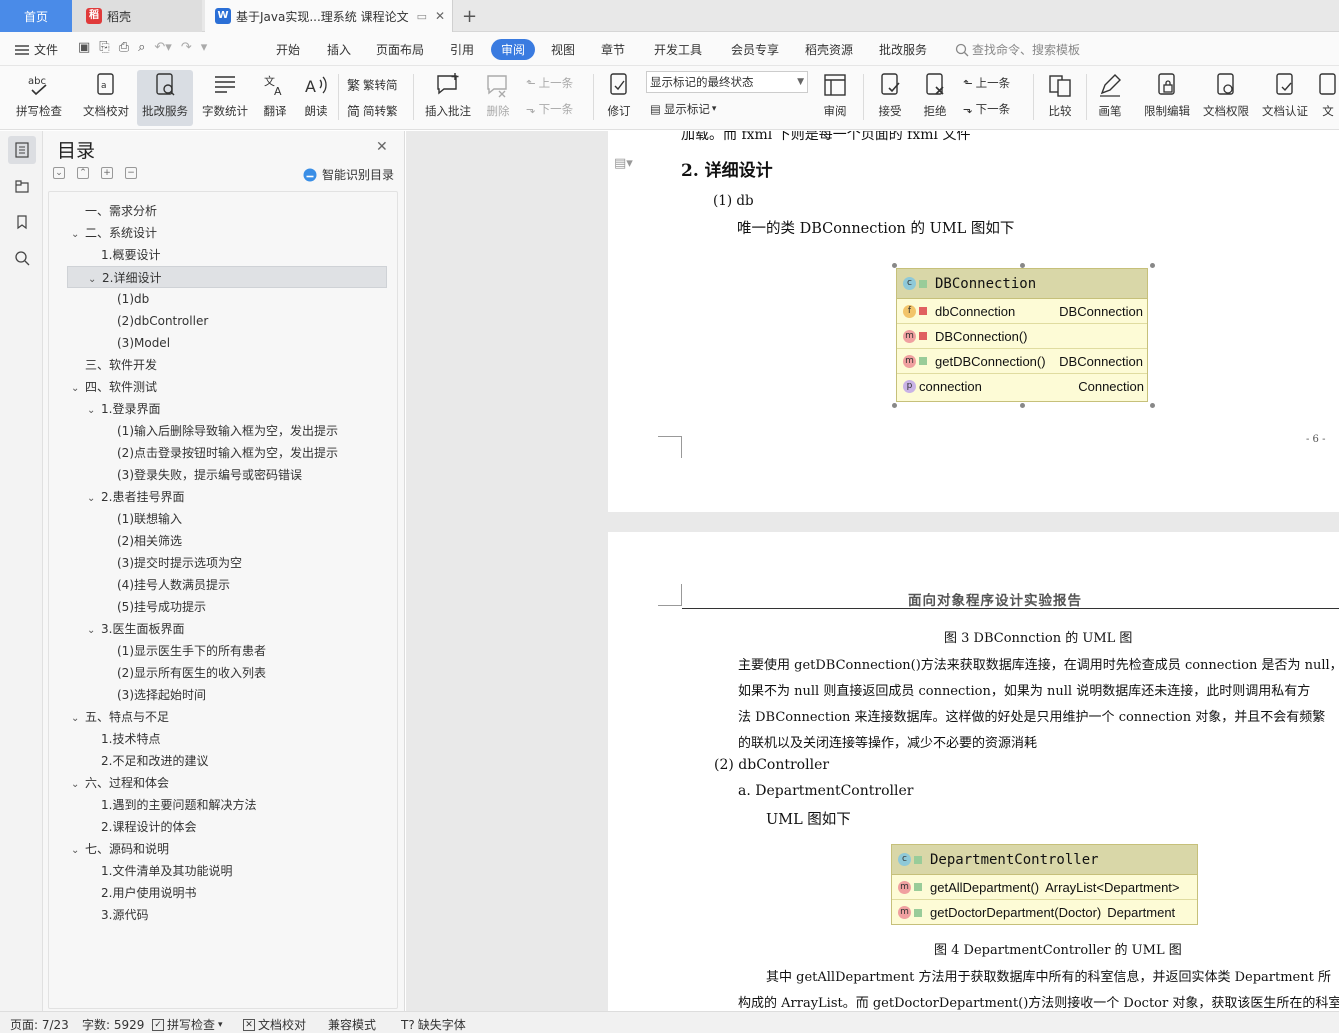 This screenshot has height=1033, width=1339. Describe the element at coordinates (549, 83) in the screenshot. I see `prev-comment-button: ⬑ 上一条` at that location.